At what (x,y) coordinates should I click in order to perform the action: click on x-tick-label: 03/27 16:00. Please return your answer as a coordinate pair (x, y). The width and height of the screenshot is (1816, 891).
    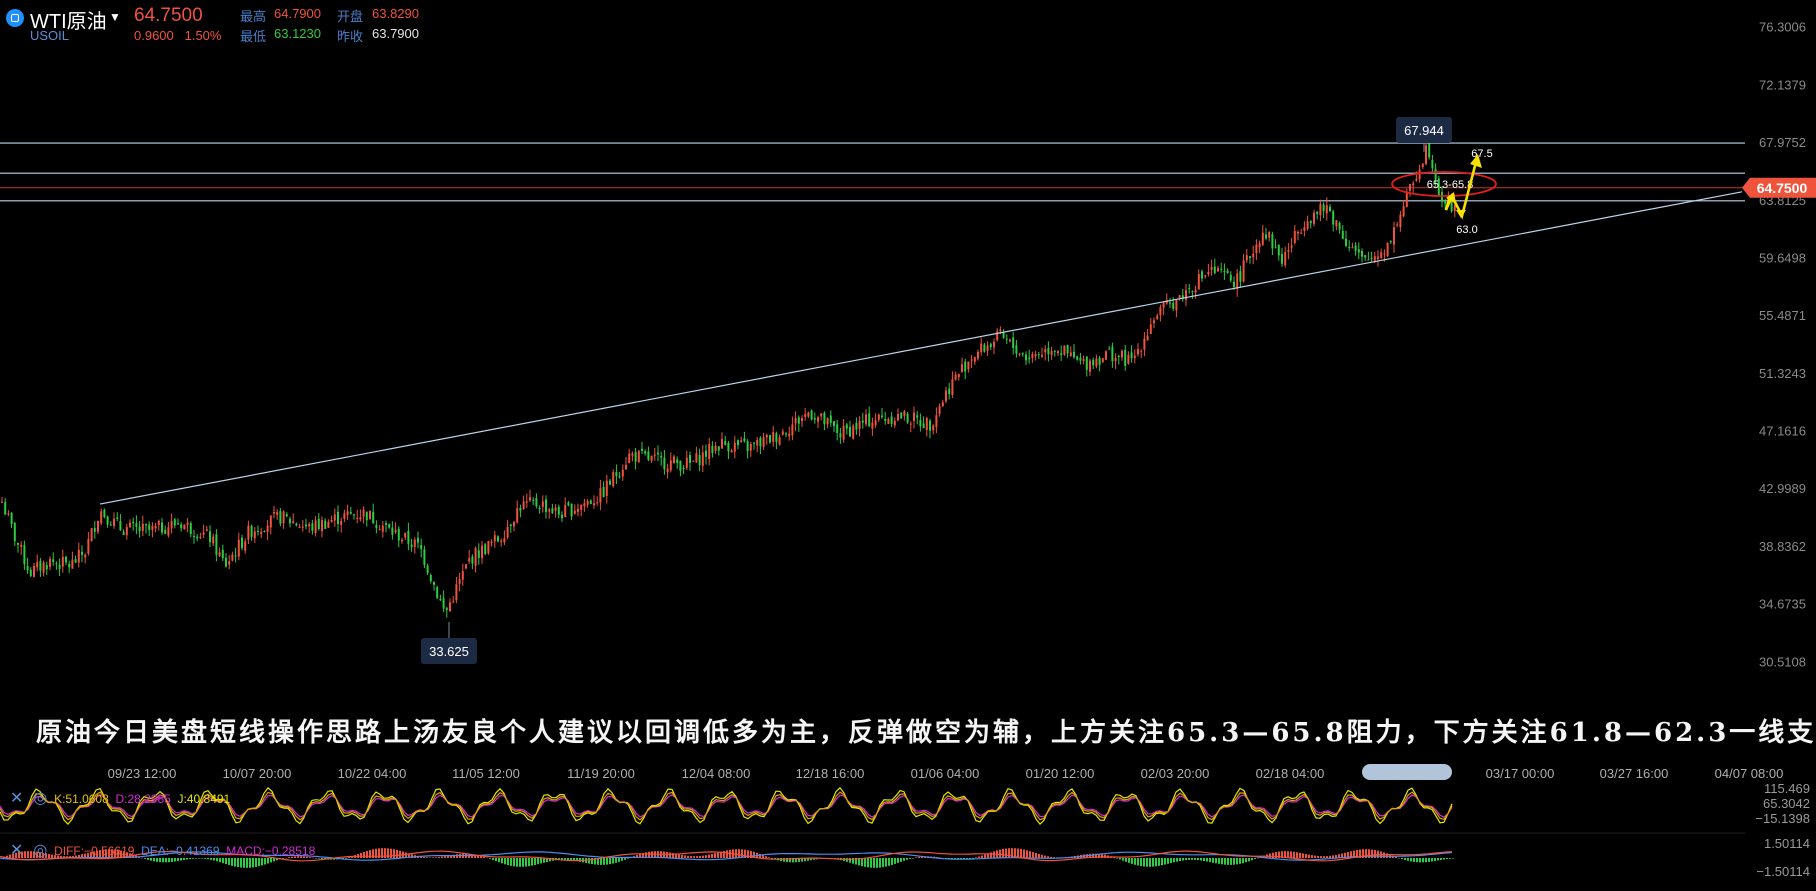
    Looking at the image, I should click on (1634, 773).